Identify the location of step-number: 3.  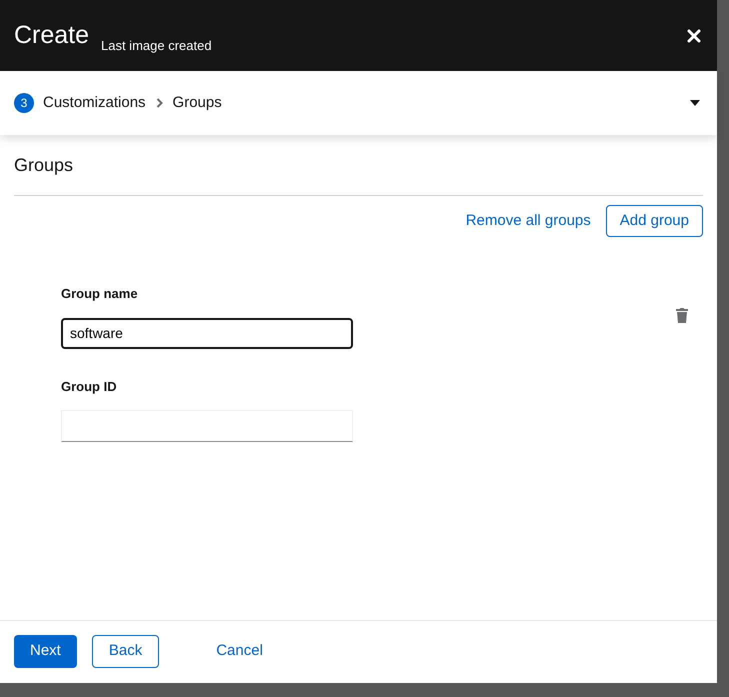
(24, 103).